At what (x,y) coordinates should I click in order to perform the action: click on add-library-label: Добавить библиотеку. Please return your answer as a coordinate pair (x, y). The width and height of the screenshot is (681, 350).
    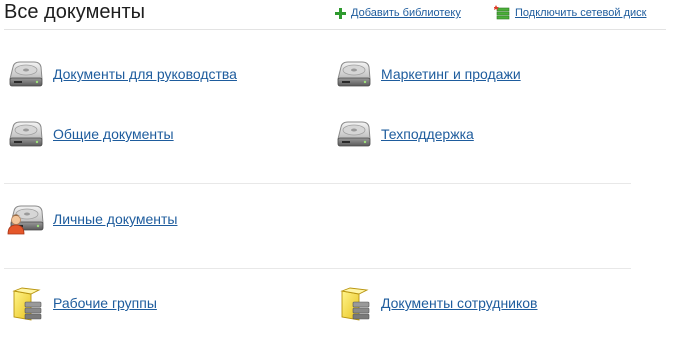
    Looking at the image, I should click on (406, 13).